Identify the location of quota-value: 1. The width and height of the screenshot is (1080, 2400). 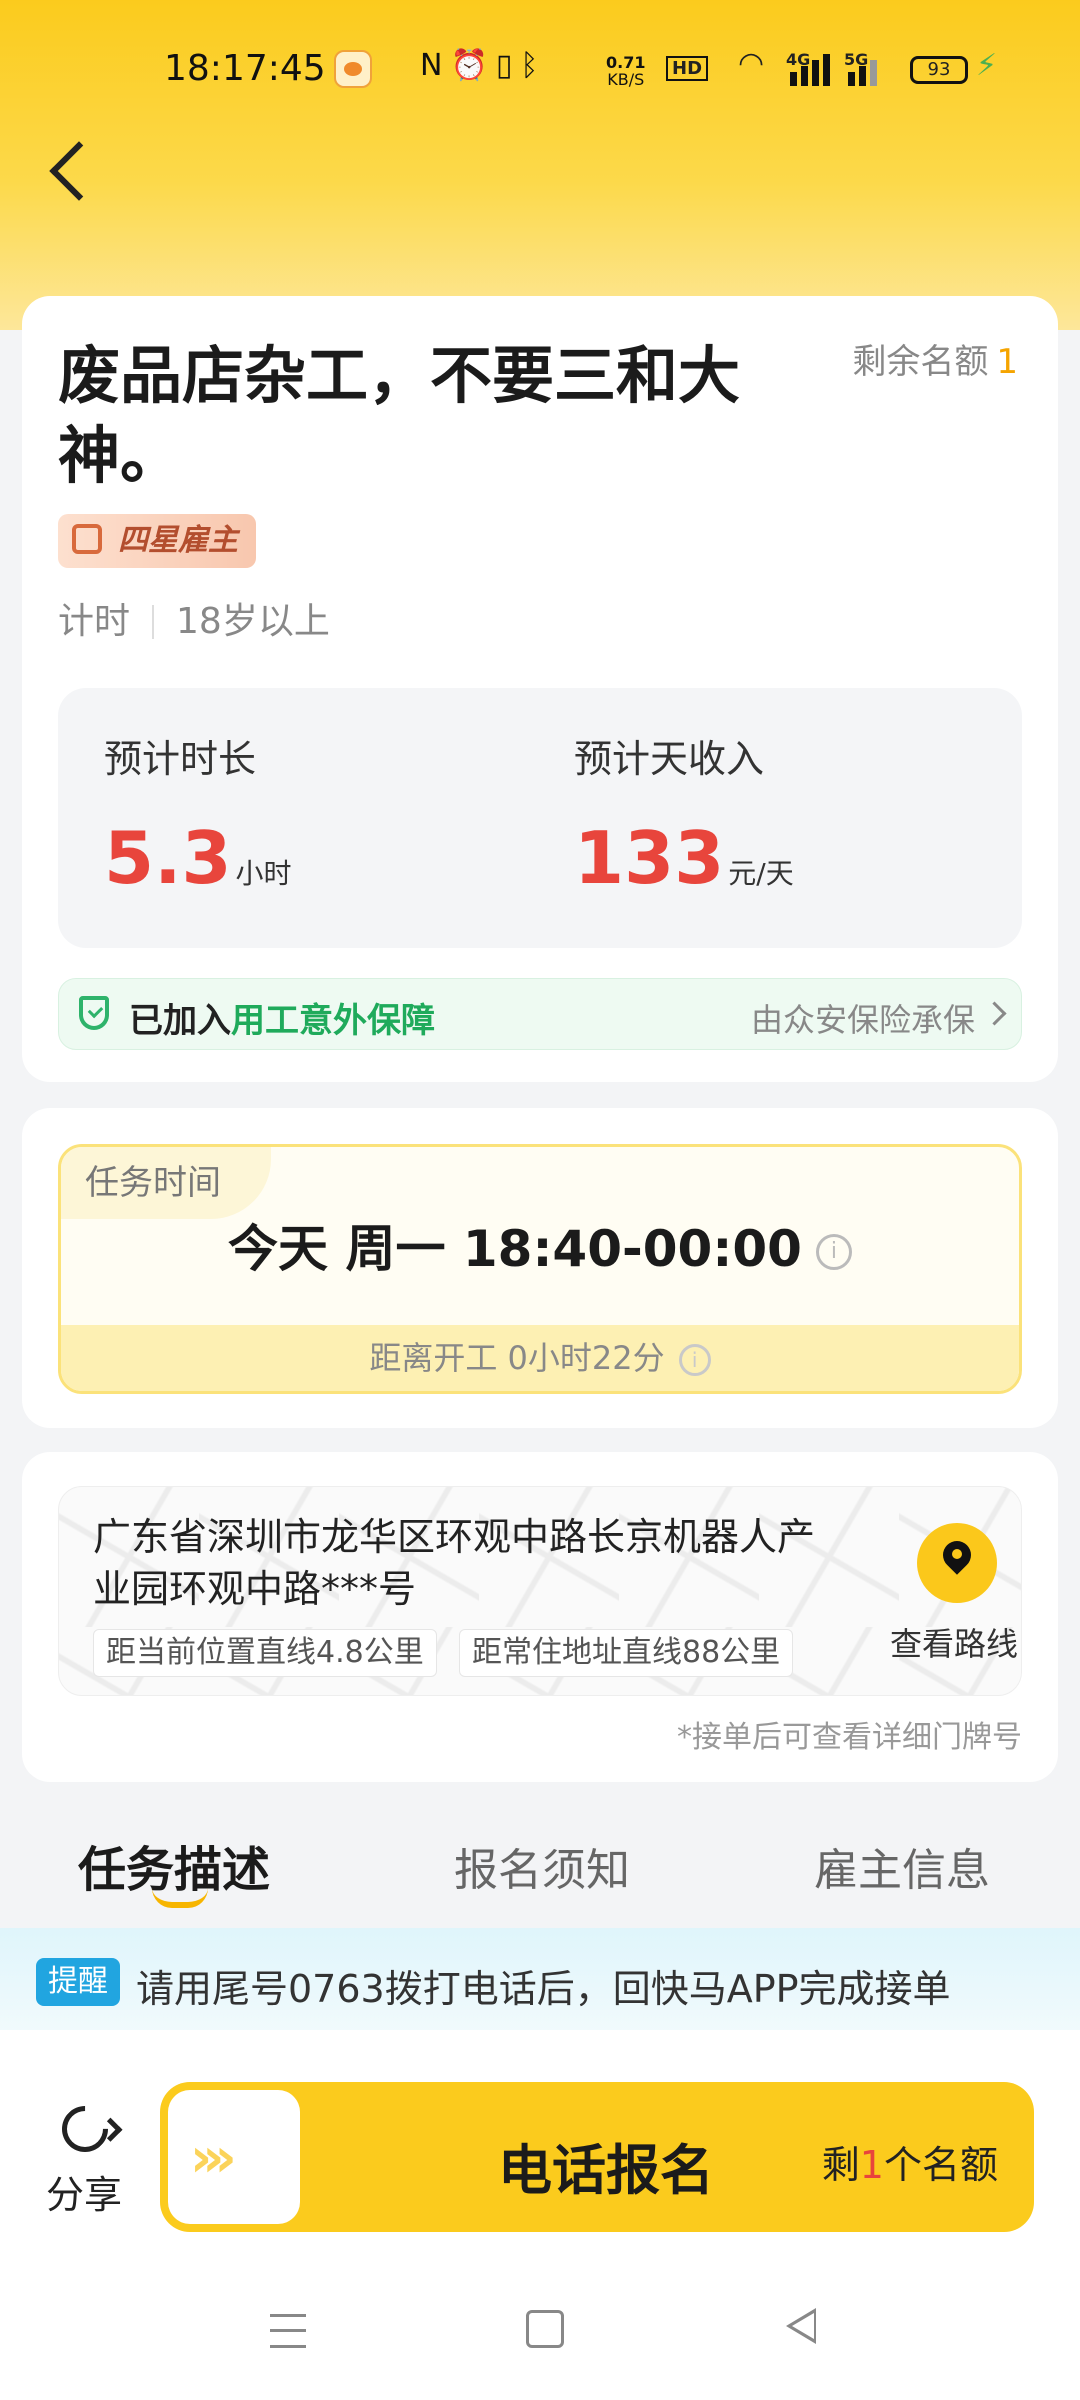
(1007, 362).